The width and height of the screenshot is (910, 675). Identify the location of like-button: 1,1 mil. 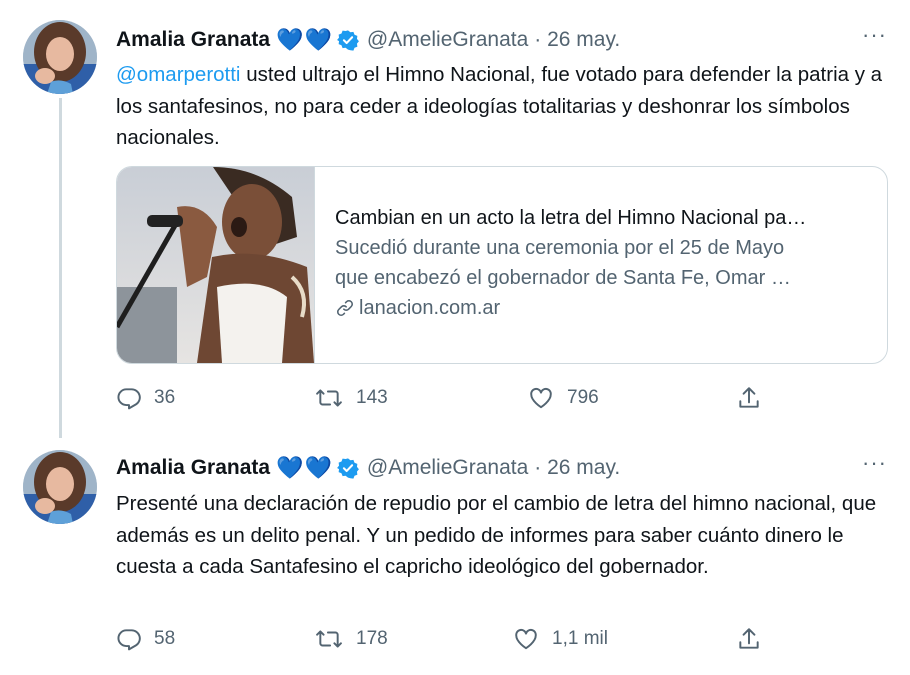
(560, 639).